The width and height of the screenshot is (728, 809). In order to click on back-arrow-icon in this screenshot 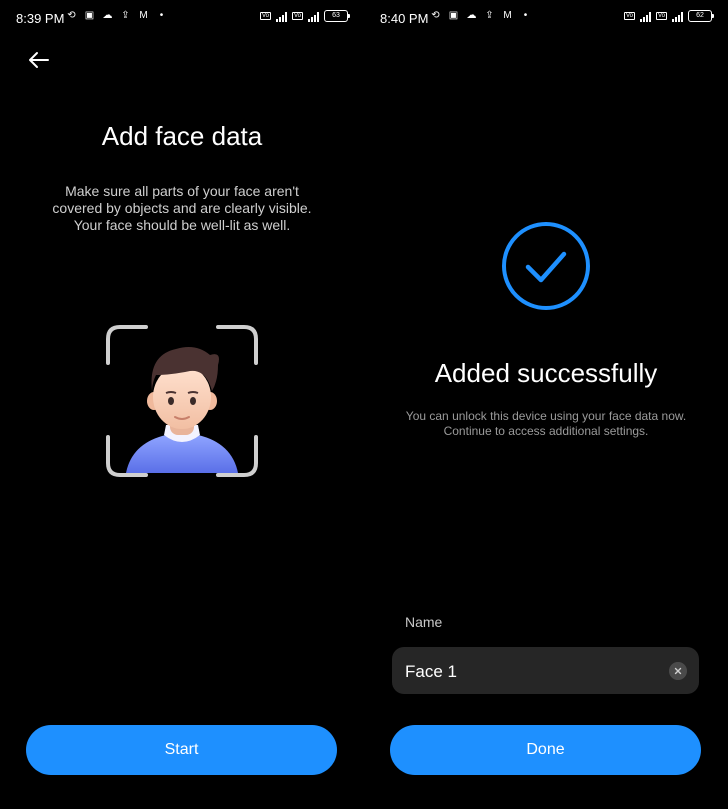, I will do `click(39, 60)`.